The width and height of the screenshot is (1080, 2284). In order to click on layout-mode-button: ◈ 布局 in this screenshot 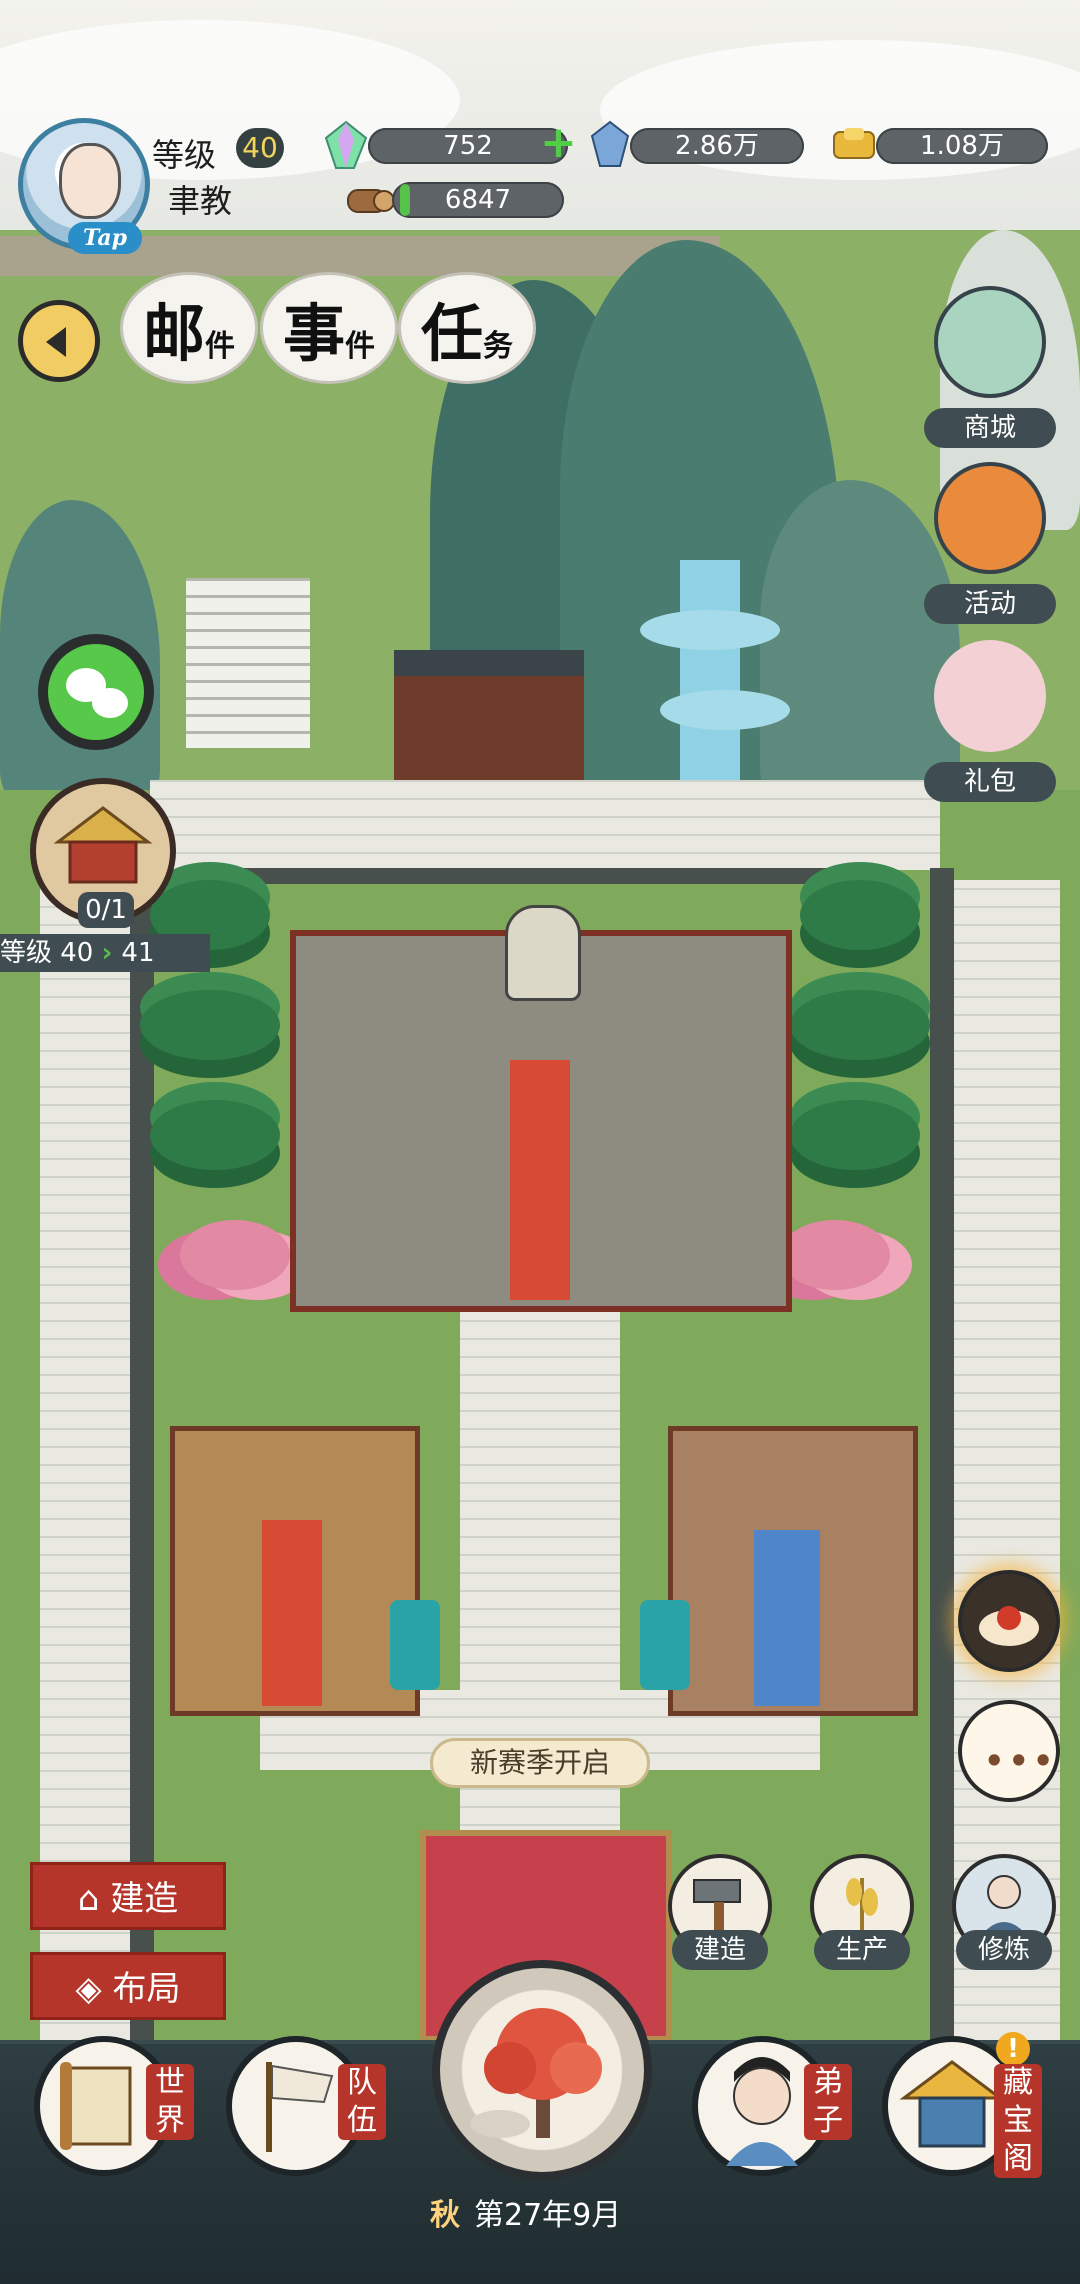, I will do `click(128, 1986)`.